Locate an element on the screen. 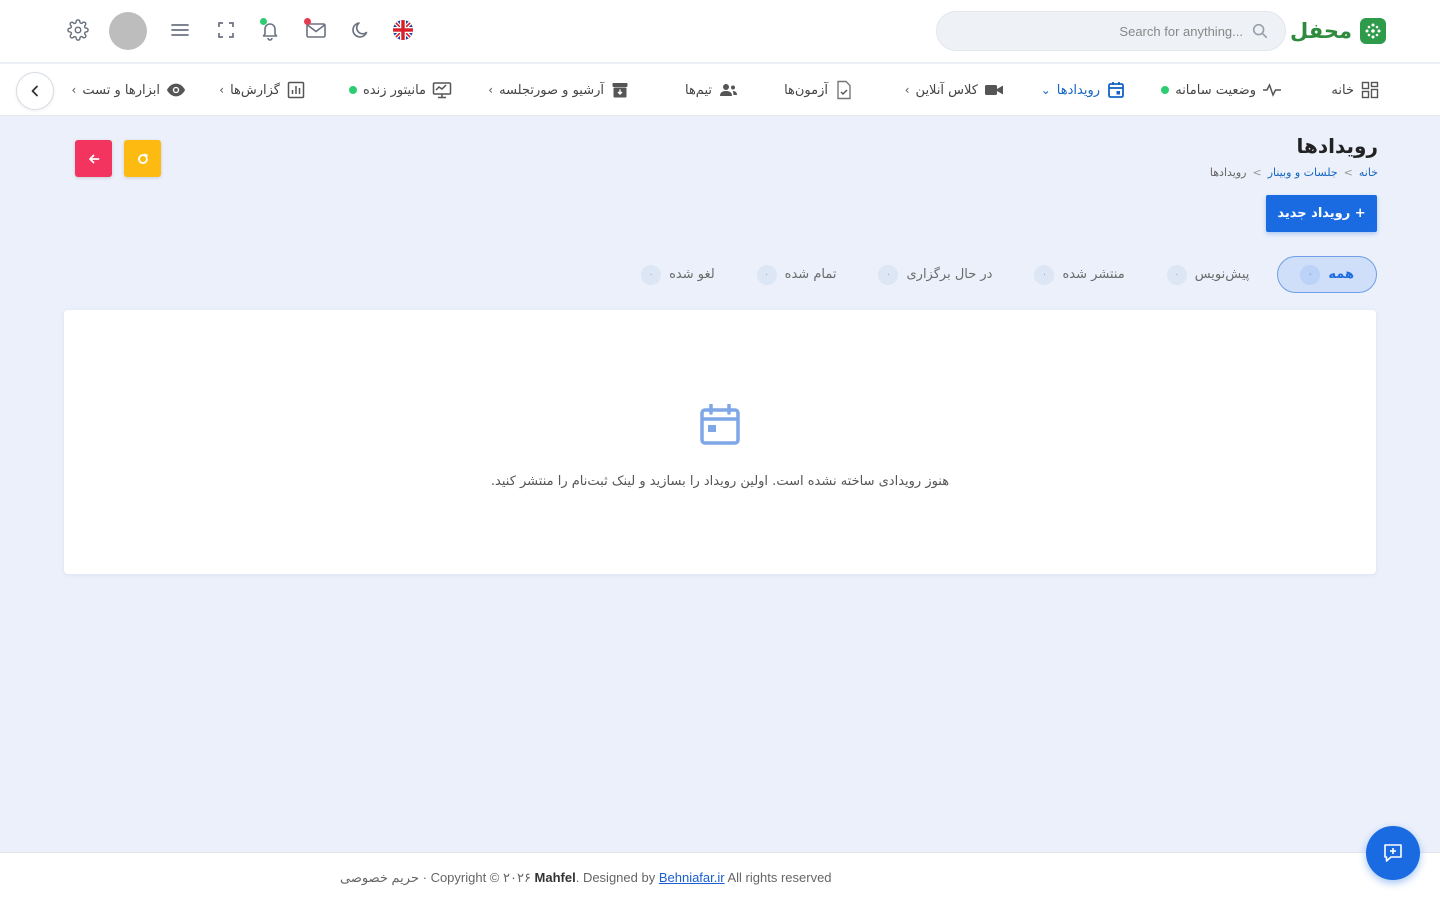 This screenshot has height=900, width=1440. refresh-button is located at coordinates (142, 158).